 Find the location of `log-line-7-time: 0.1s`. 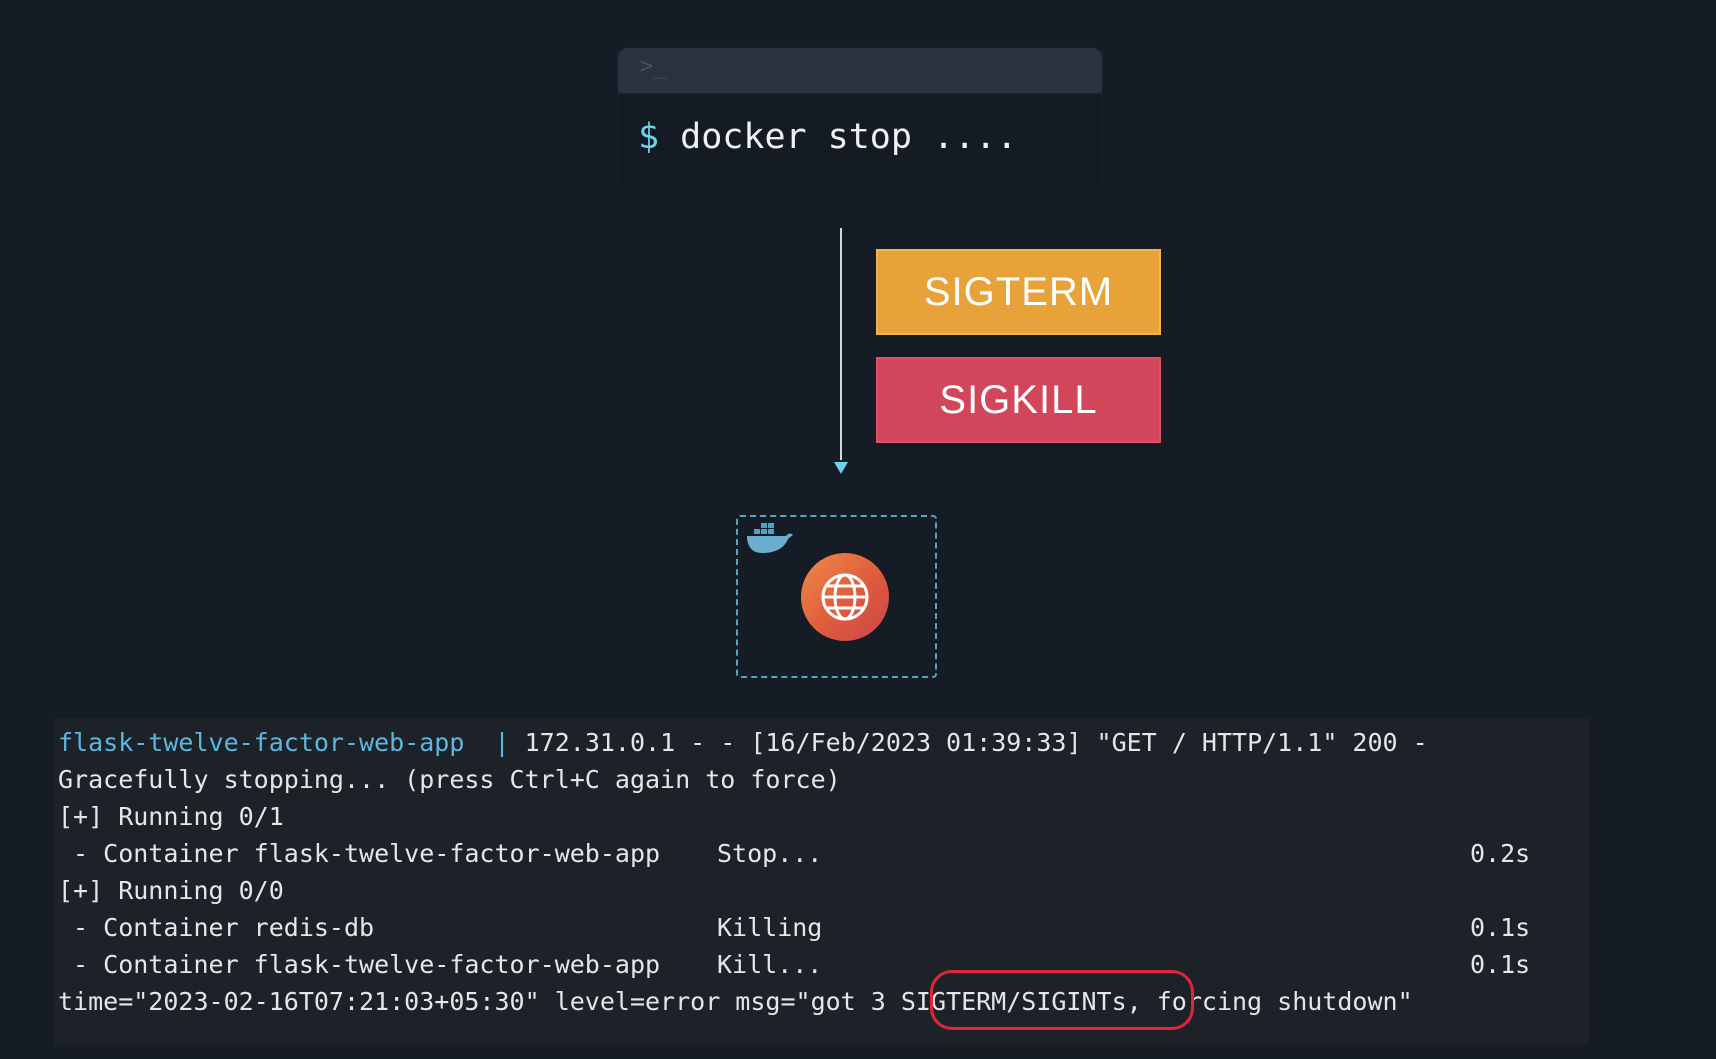

log-line-7-time: 0.1s is located at coordinates (1500, 964).